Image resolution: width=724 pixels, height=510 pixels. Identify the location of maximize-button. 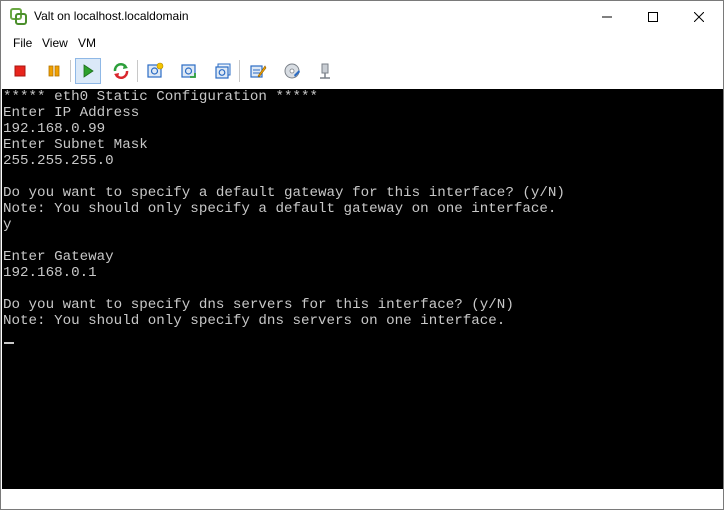
(653, 16).